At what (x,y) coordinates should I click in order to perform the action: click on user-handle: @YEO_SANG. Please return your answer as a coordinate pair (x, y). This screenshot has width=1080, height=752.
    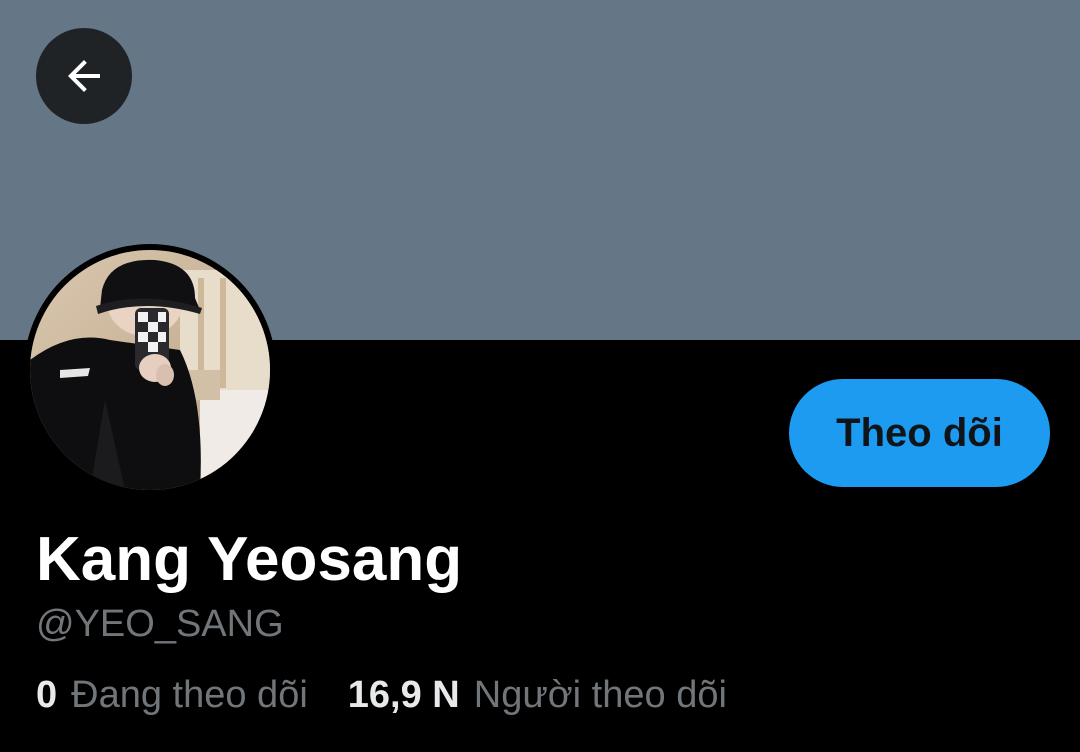
    Looking at the image, I should click on (160, 624).